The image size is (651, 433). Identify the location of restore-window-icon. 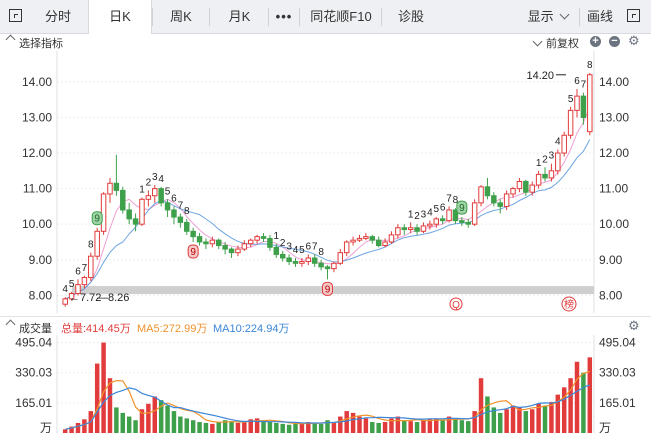
(15, 15).